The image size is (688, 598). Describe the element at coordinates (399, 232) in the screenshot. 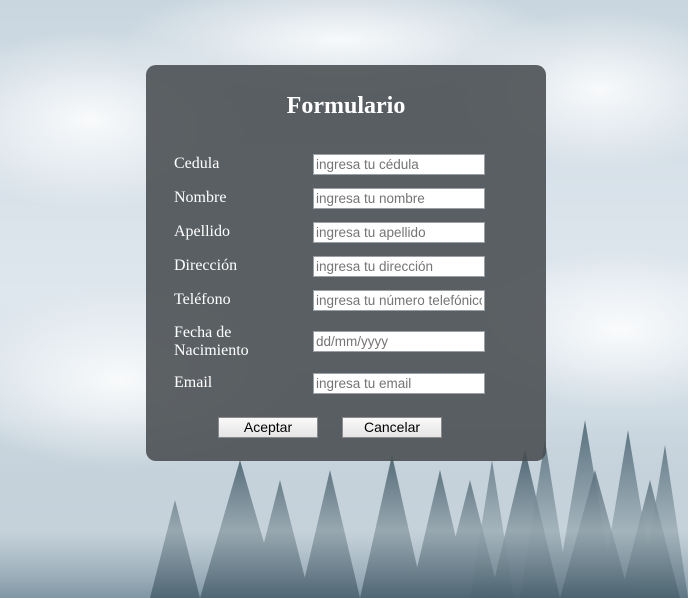

I see `apellido-input` at that location.